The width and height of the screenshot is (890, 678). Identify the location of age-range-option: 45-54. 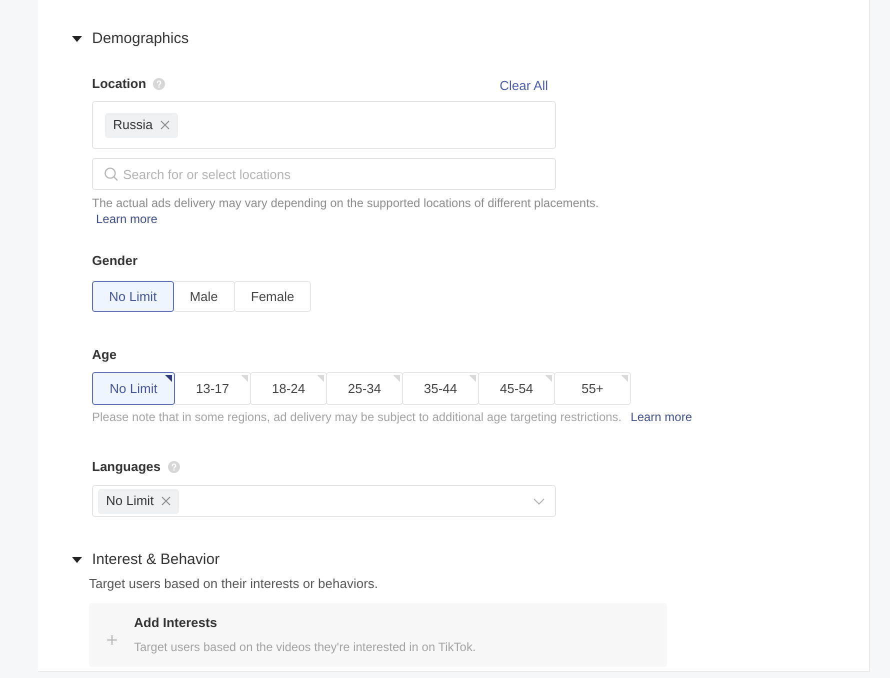
(516, 388).